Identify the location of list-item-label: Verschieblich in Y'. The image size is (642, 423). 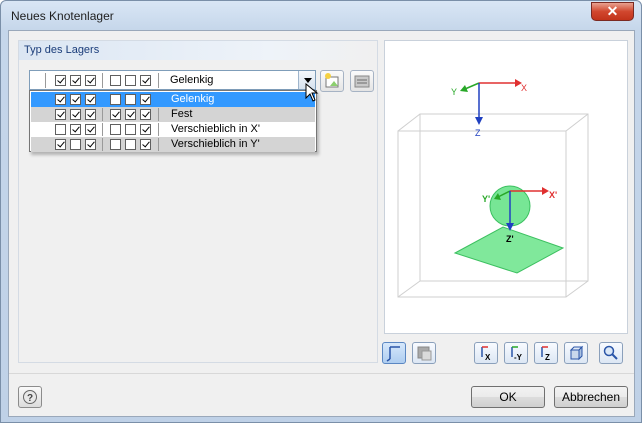
(215, 144).